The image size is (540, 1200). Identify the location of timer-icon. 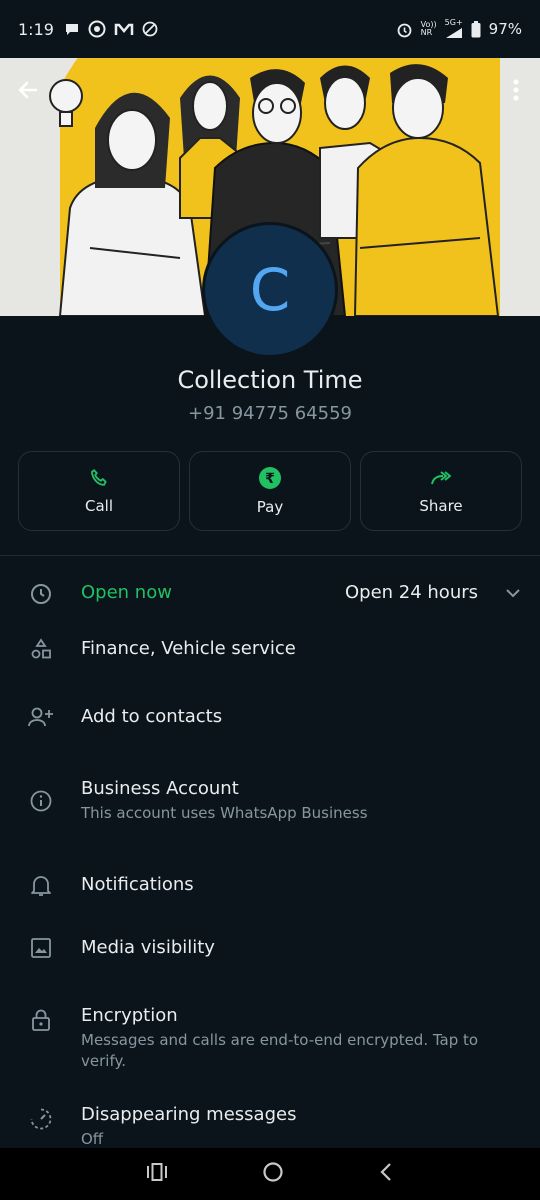
(41, 1119).